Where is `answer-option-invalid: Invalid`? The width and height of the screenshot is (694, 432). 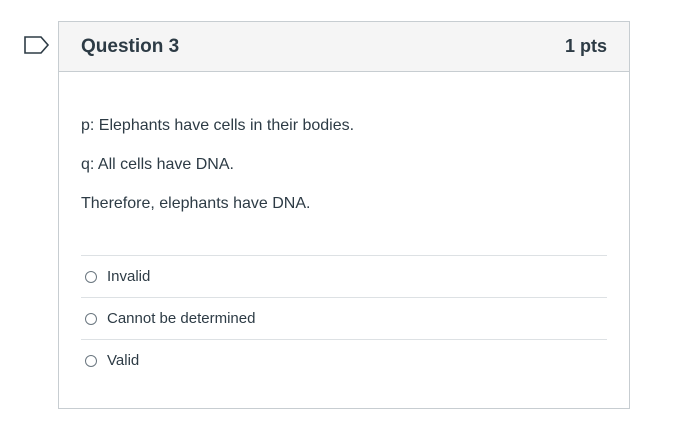 answer-option-invalid: Invalid is located at coordinates (344, 277).